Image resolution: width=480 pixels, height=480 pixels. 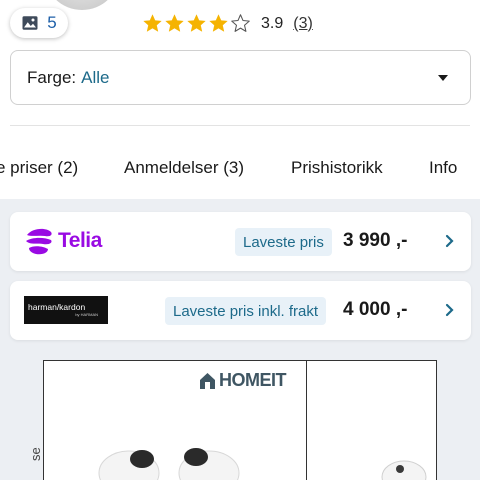 I want to click on harman-kardon-logo-text: harman/kardon, so click(x=57, y=307).